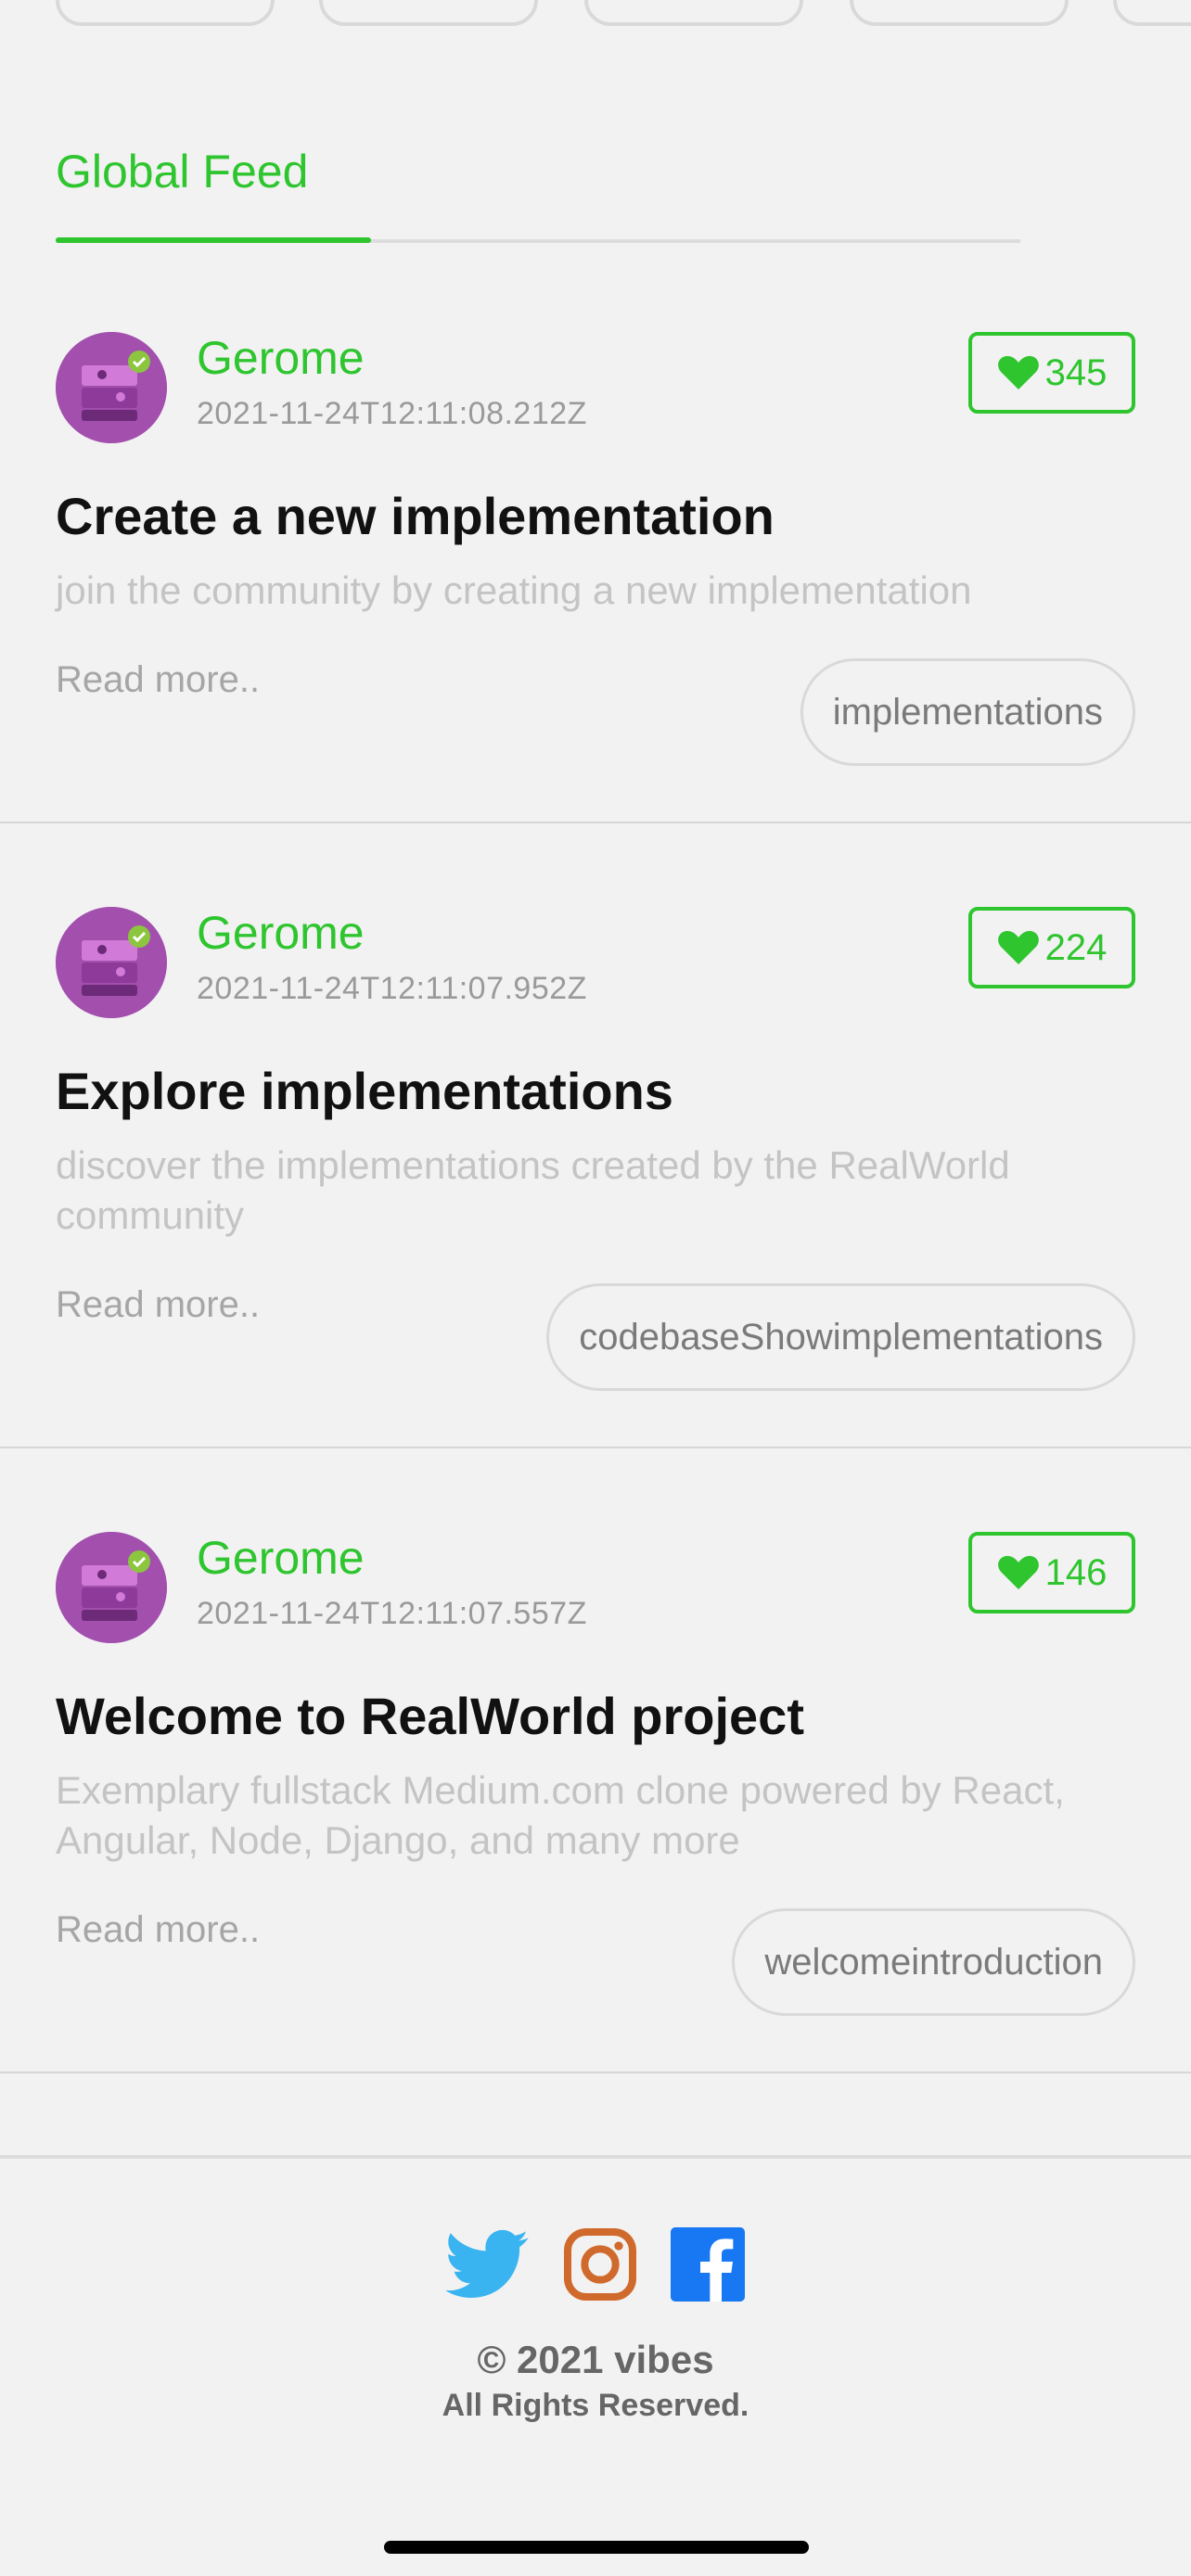 This screenshot has height=2576, width=1191. What do you see at coordinates (1076, 947) in the screenshot?
I see `favorite-count: 224` at bounding box center [1076, 947].